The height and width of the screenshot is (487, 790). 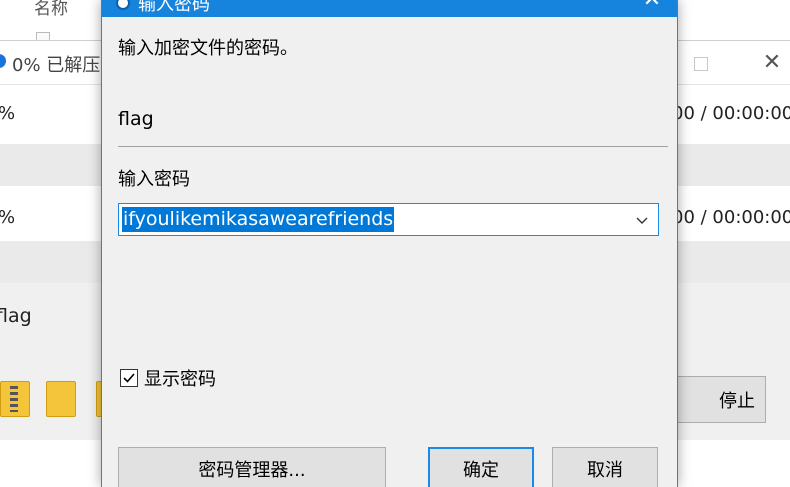 What do you see at coordinates (56, 65) in the screenshot?
I see `progress-title: 0% 已解压` at bounding box center [56, 65].